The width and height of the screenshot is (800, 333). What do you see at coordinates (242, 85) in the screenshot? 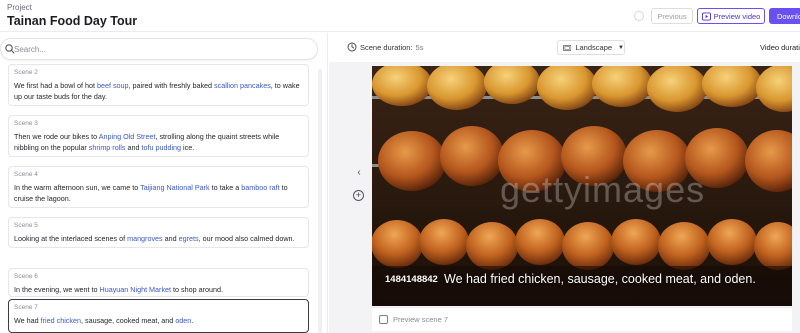
I see `keyword-link: scallion pancakes` at bounding box center [242, 85].